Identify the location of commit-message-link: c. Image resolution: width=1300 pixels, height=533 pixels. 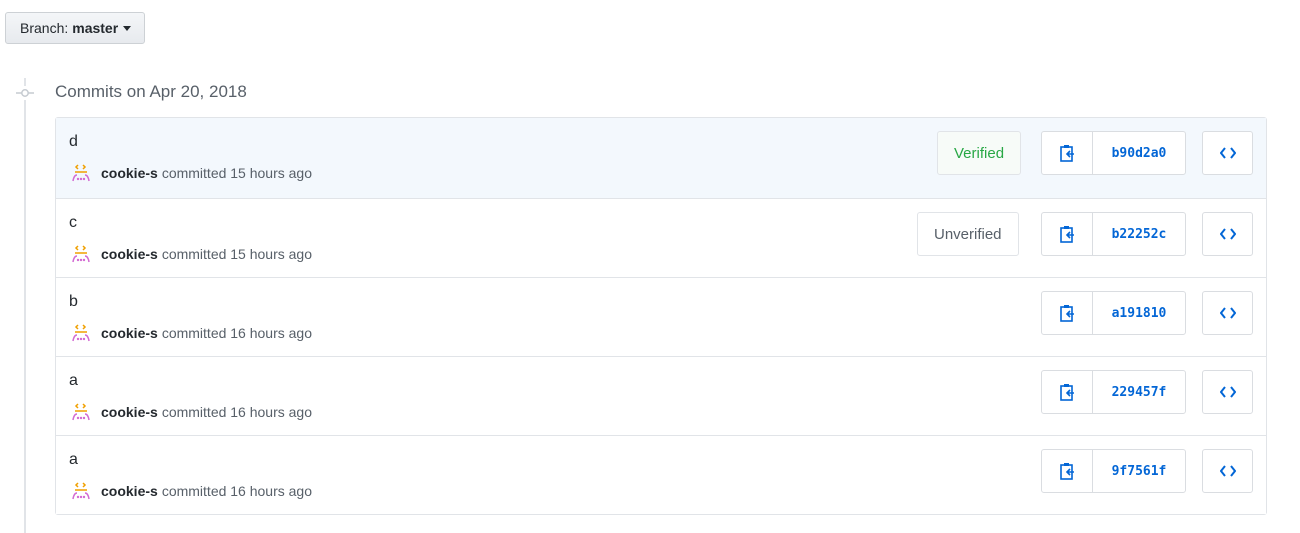
(73, 223).